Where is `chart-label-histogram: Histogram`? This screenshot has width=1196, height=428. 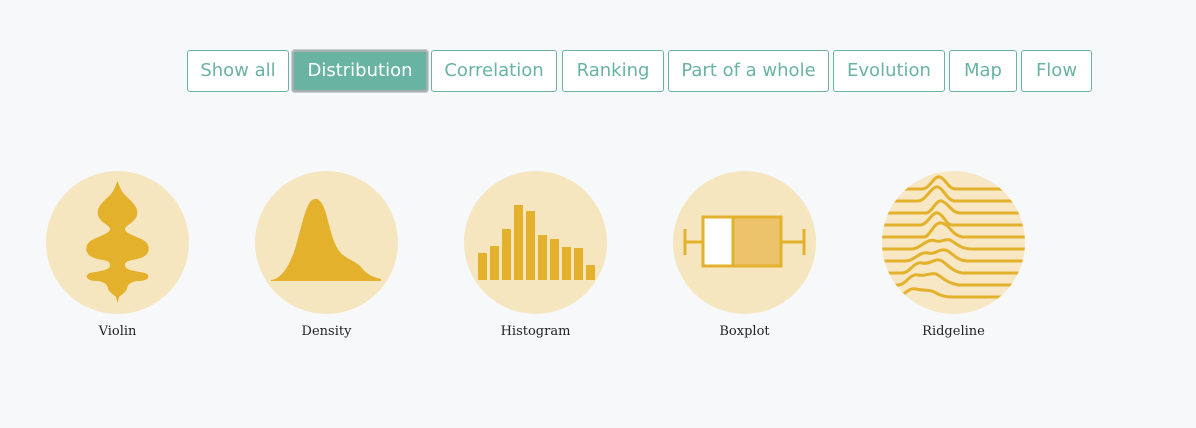 chart-label-histogram: Histogram is located at coordinates (535, 331).